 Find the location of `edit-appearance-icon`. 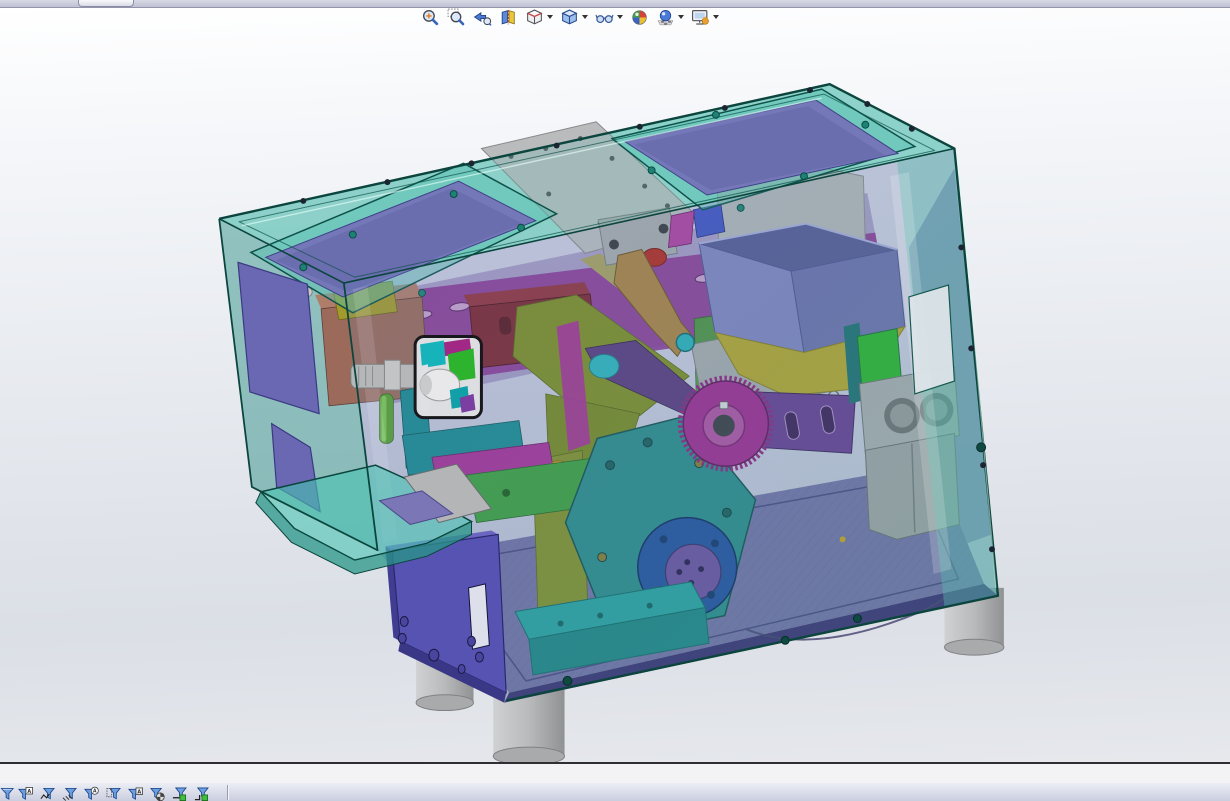

edit-appearance-icon is located at coordinates (639, 17).